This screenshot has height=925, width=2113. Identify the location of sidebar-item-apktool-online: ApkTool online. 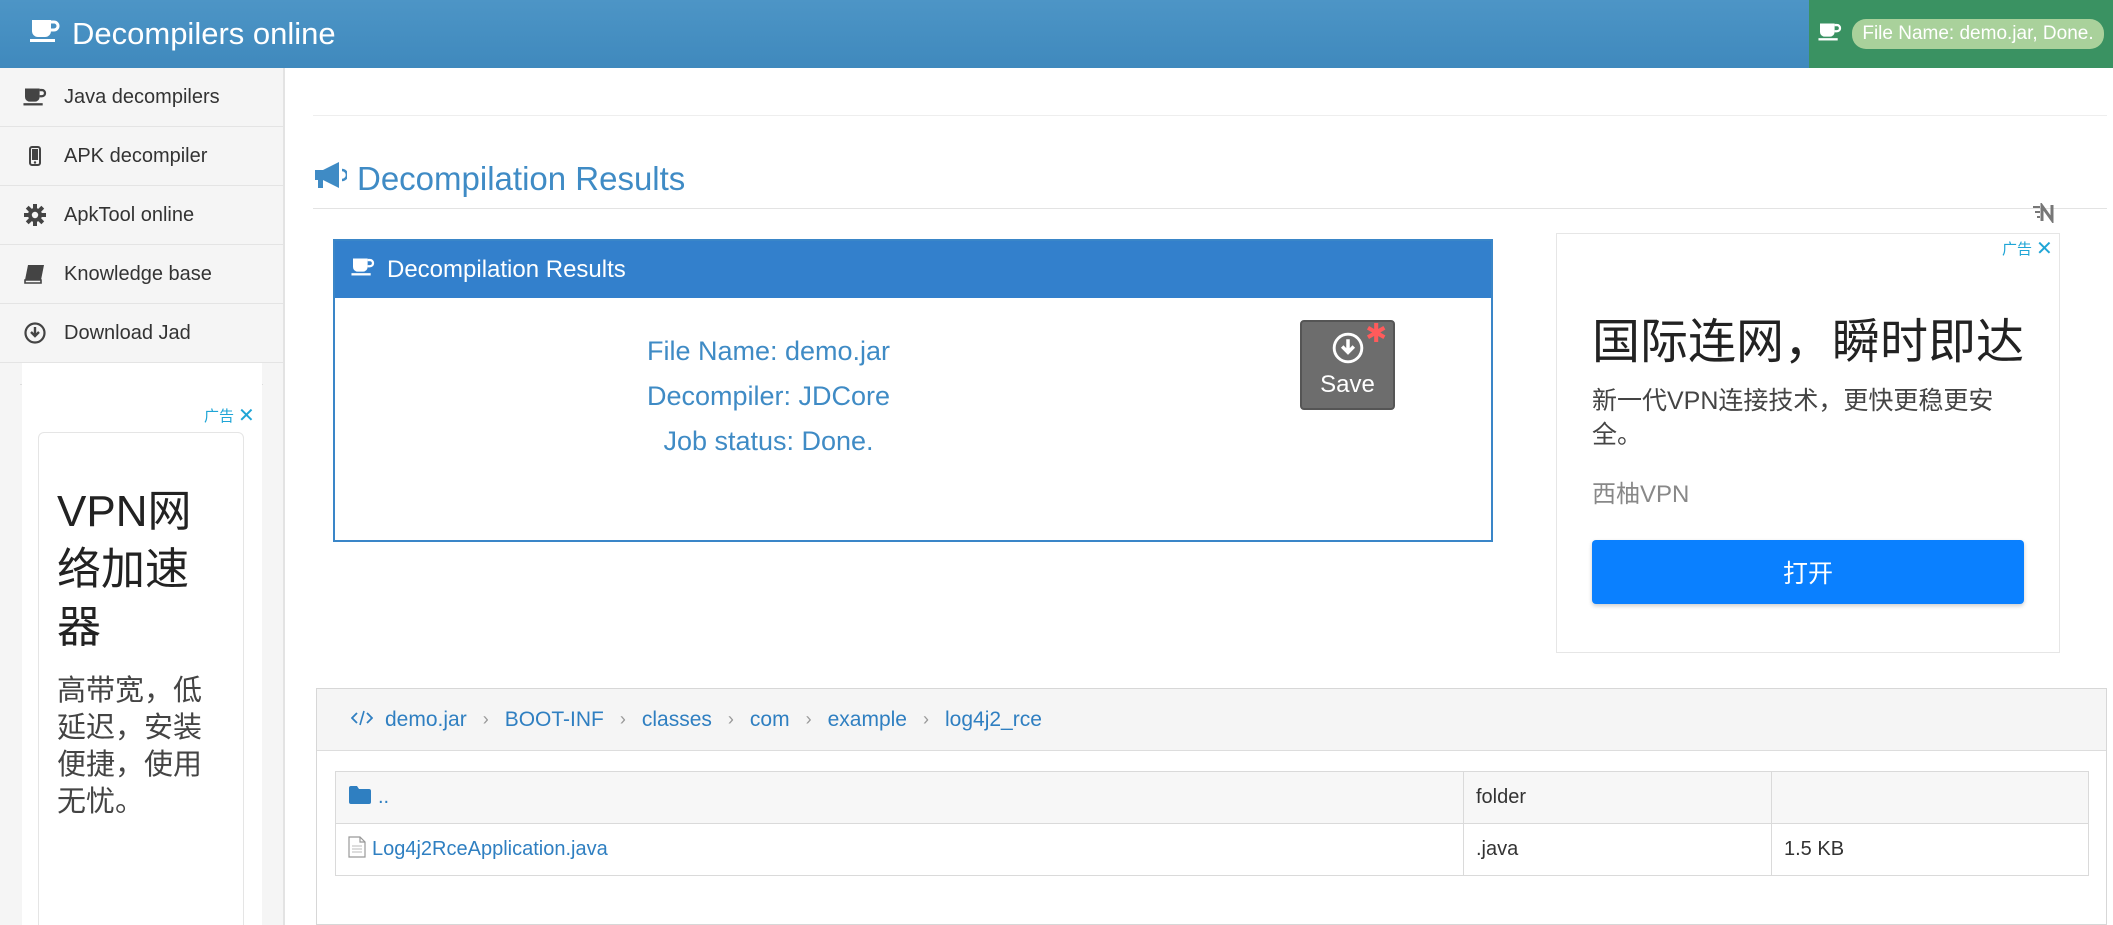
(141, 215).